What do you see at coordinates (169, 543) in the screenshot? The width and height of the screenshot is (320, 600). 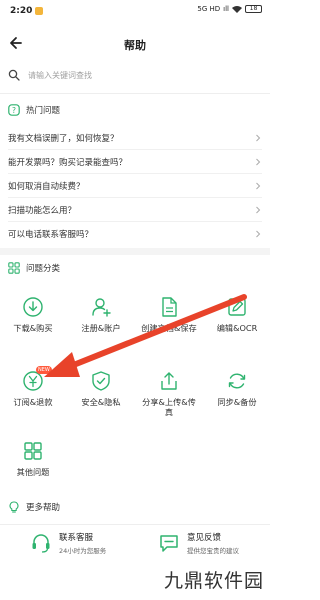 I see `feedback-icon` at bounding box center [169, 543].